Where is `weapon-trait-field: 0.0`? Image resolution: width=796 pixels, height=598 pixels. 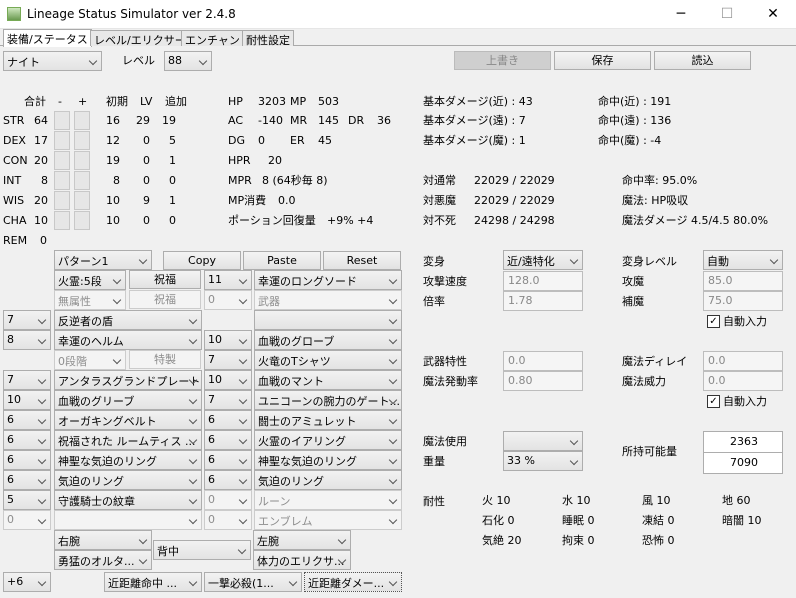 weapon-trait-field: 0.0 is located at coordinates (543, 361).